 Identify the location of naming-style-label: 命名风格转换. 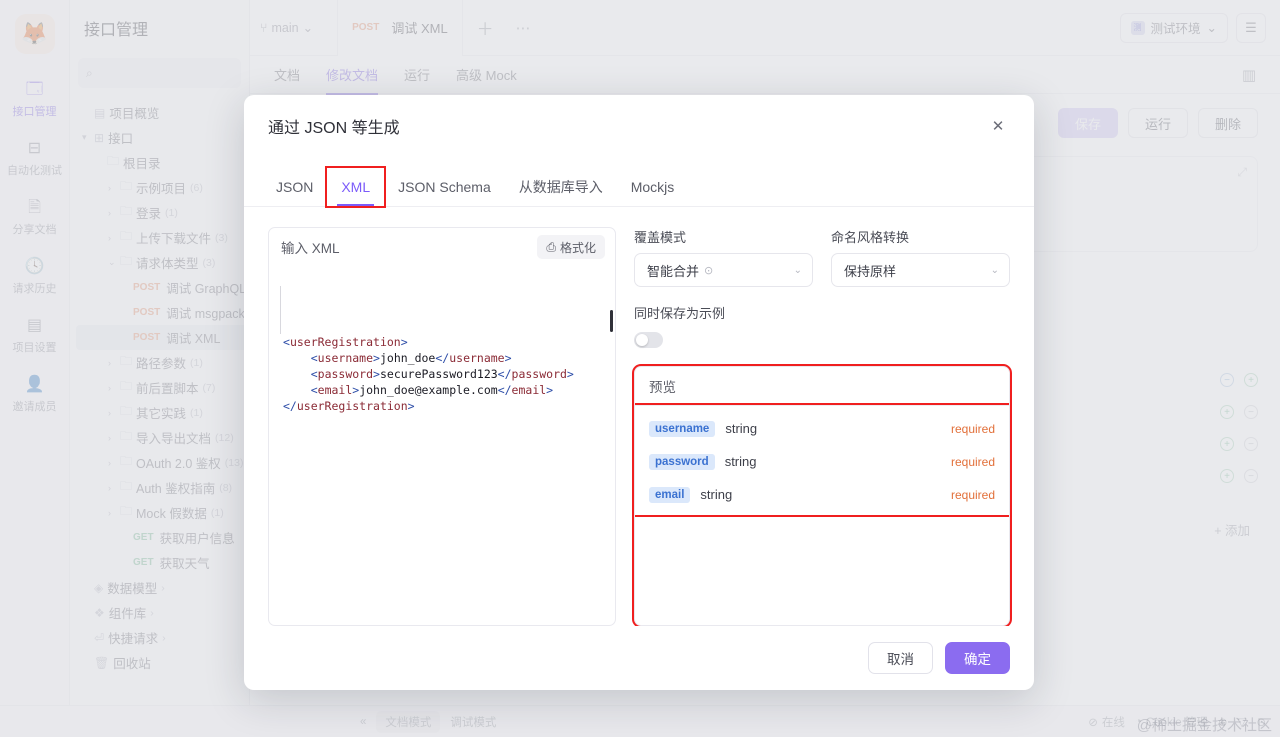
(870, 237).